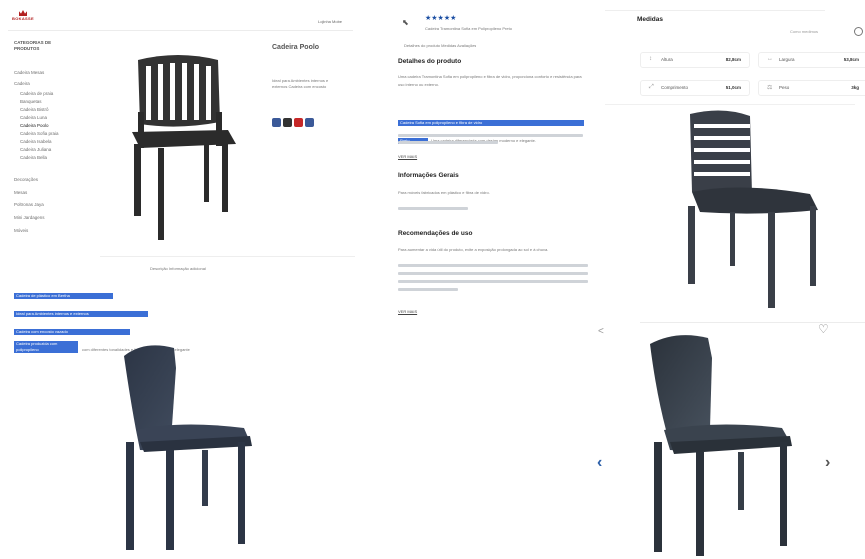  Describe the element at coordinates (29, 217) in the screenshot. I see `sidebar-item: Mini Jardagens` at that location.